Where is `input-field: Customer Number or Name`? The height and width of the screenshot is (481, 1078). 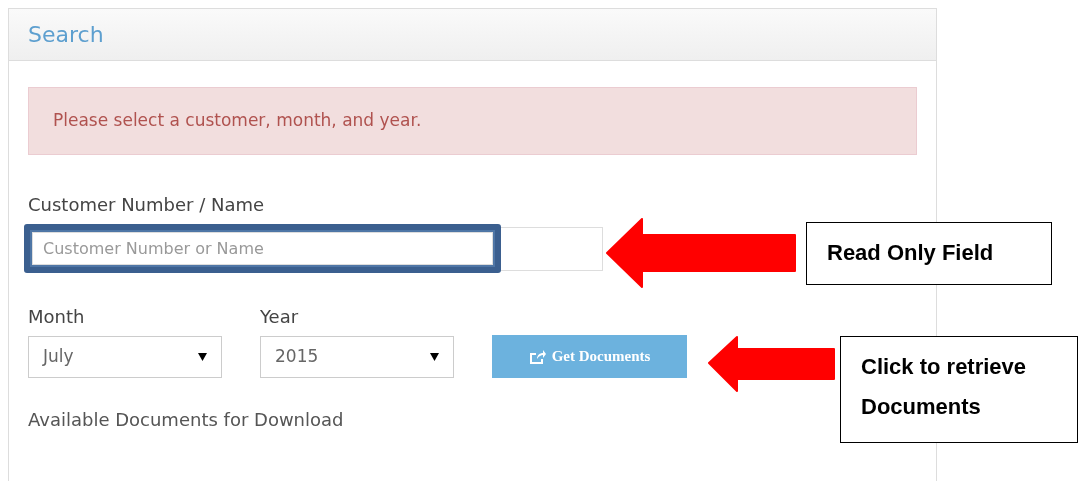 input-field: Customer Number or Name is located at coordinates (262, 248).